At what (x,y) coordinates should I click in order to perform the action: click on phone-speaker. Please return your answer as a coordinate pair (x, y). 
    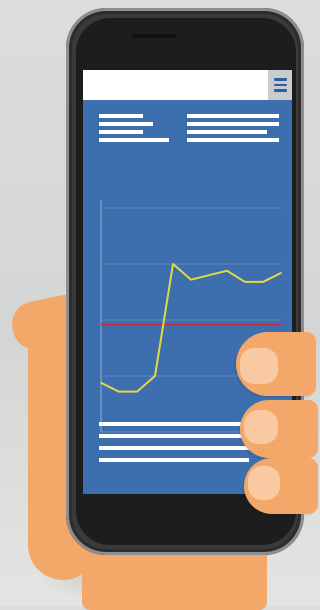
    Looking at the image, I should click on (154, 36).